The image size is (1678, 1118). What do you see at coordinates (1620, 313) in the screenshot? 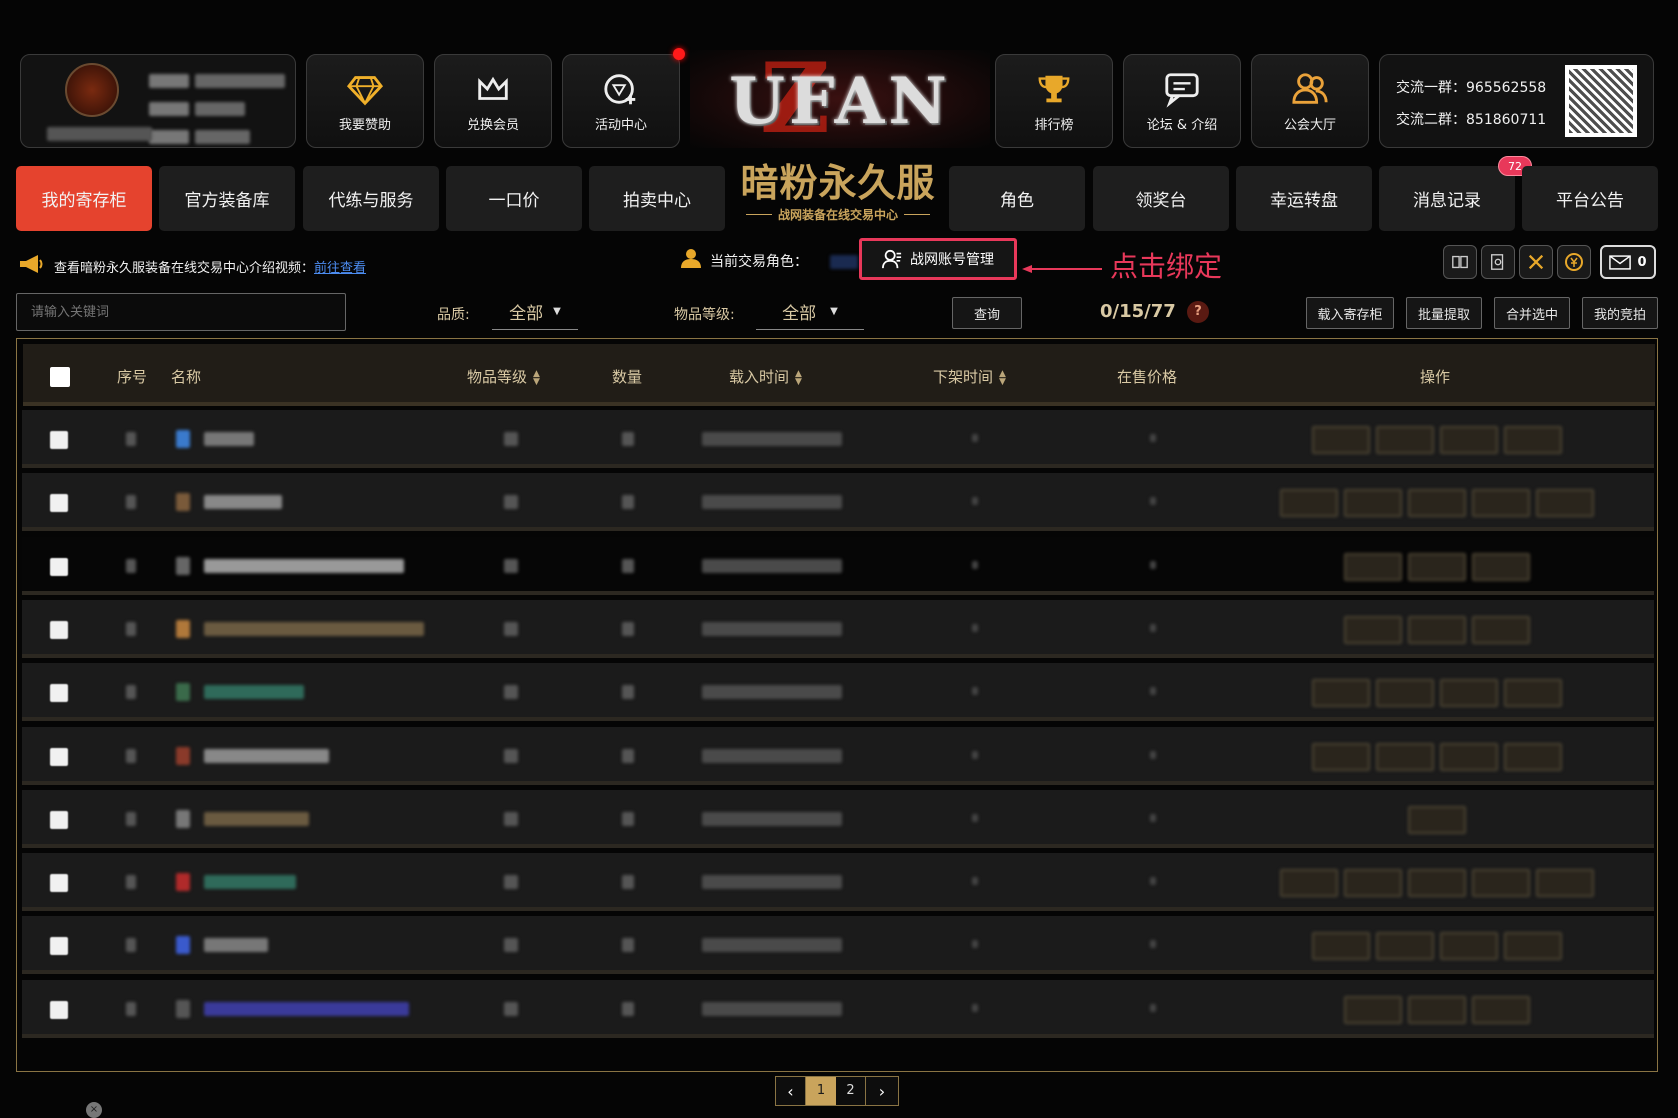
I see `my-bids-button: 我的竞拍` at bounding box center [1620, 313].